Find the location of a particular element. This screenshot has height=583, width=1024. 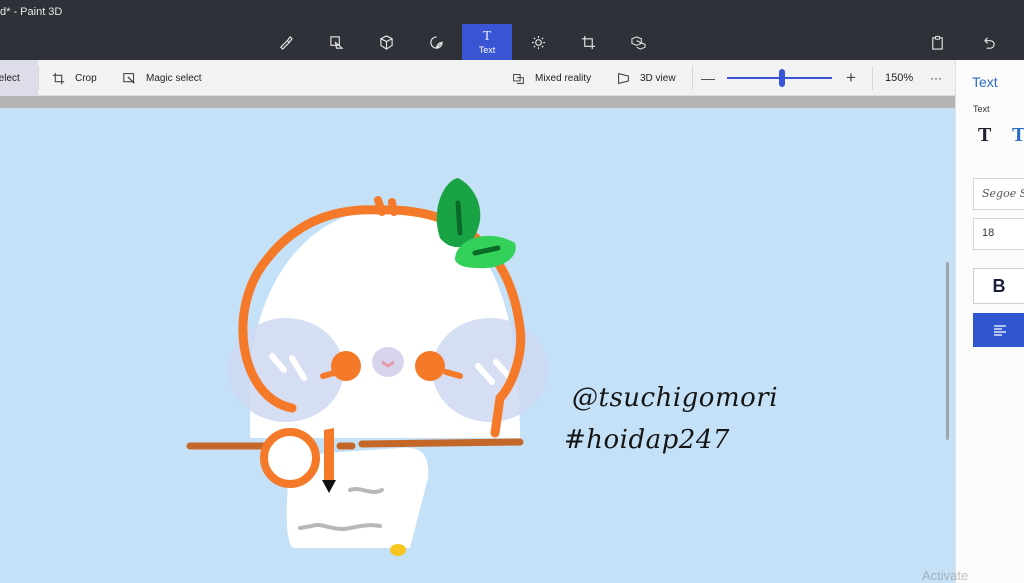

2d-shapes-icon is located at coordinates (336, 42).